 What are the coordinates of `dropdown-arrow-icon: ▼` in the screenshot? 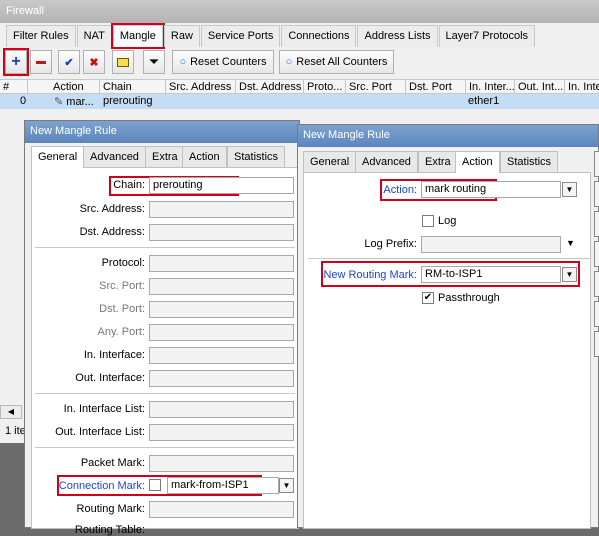 It's located at (570, 243).